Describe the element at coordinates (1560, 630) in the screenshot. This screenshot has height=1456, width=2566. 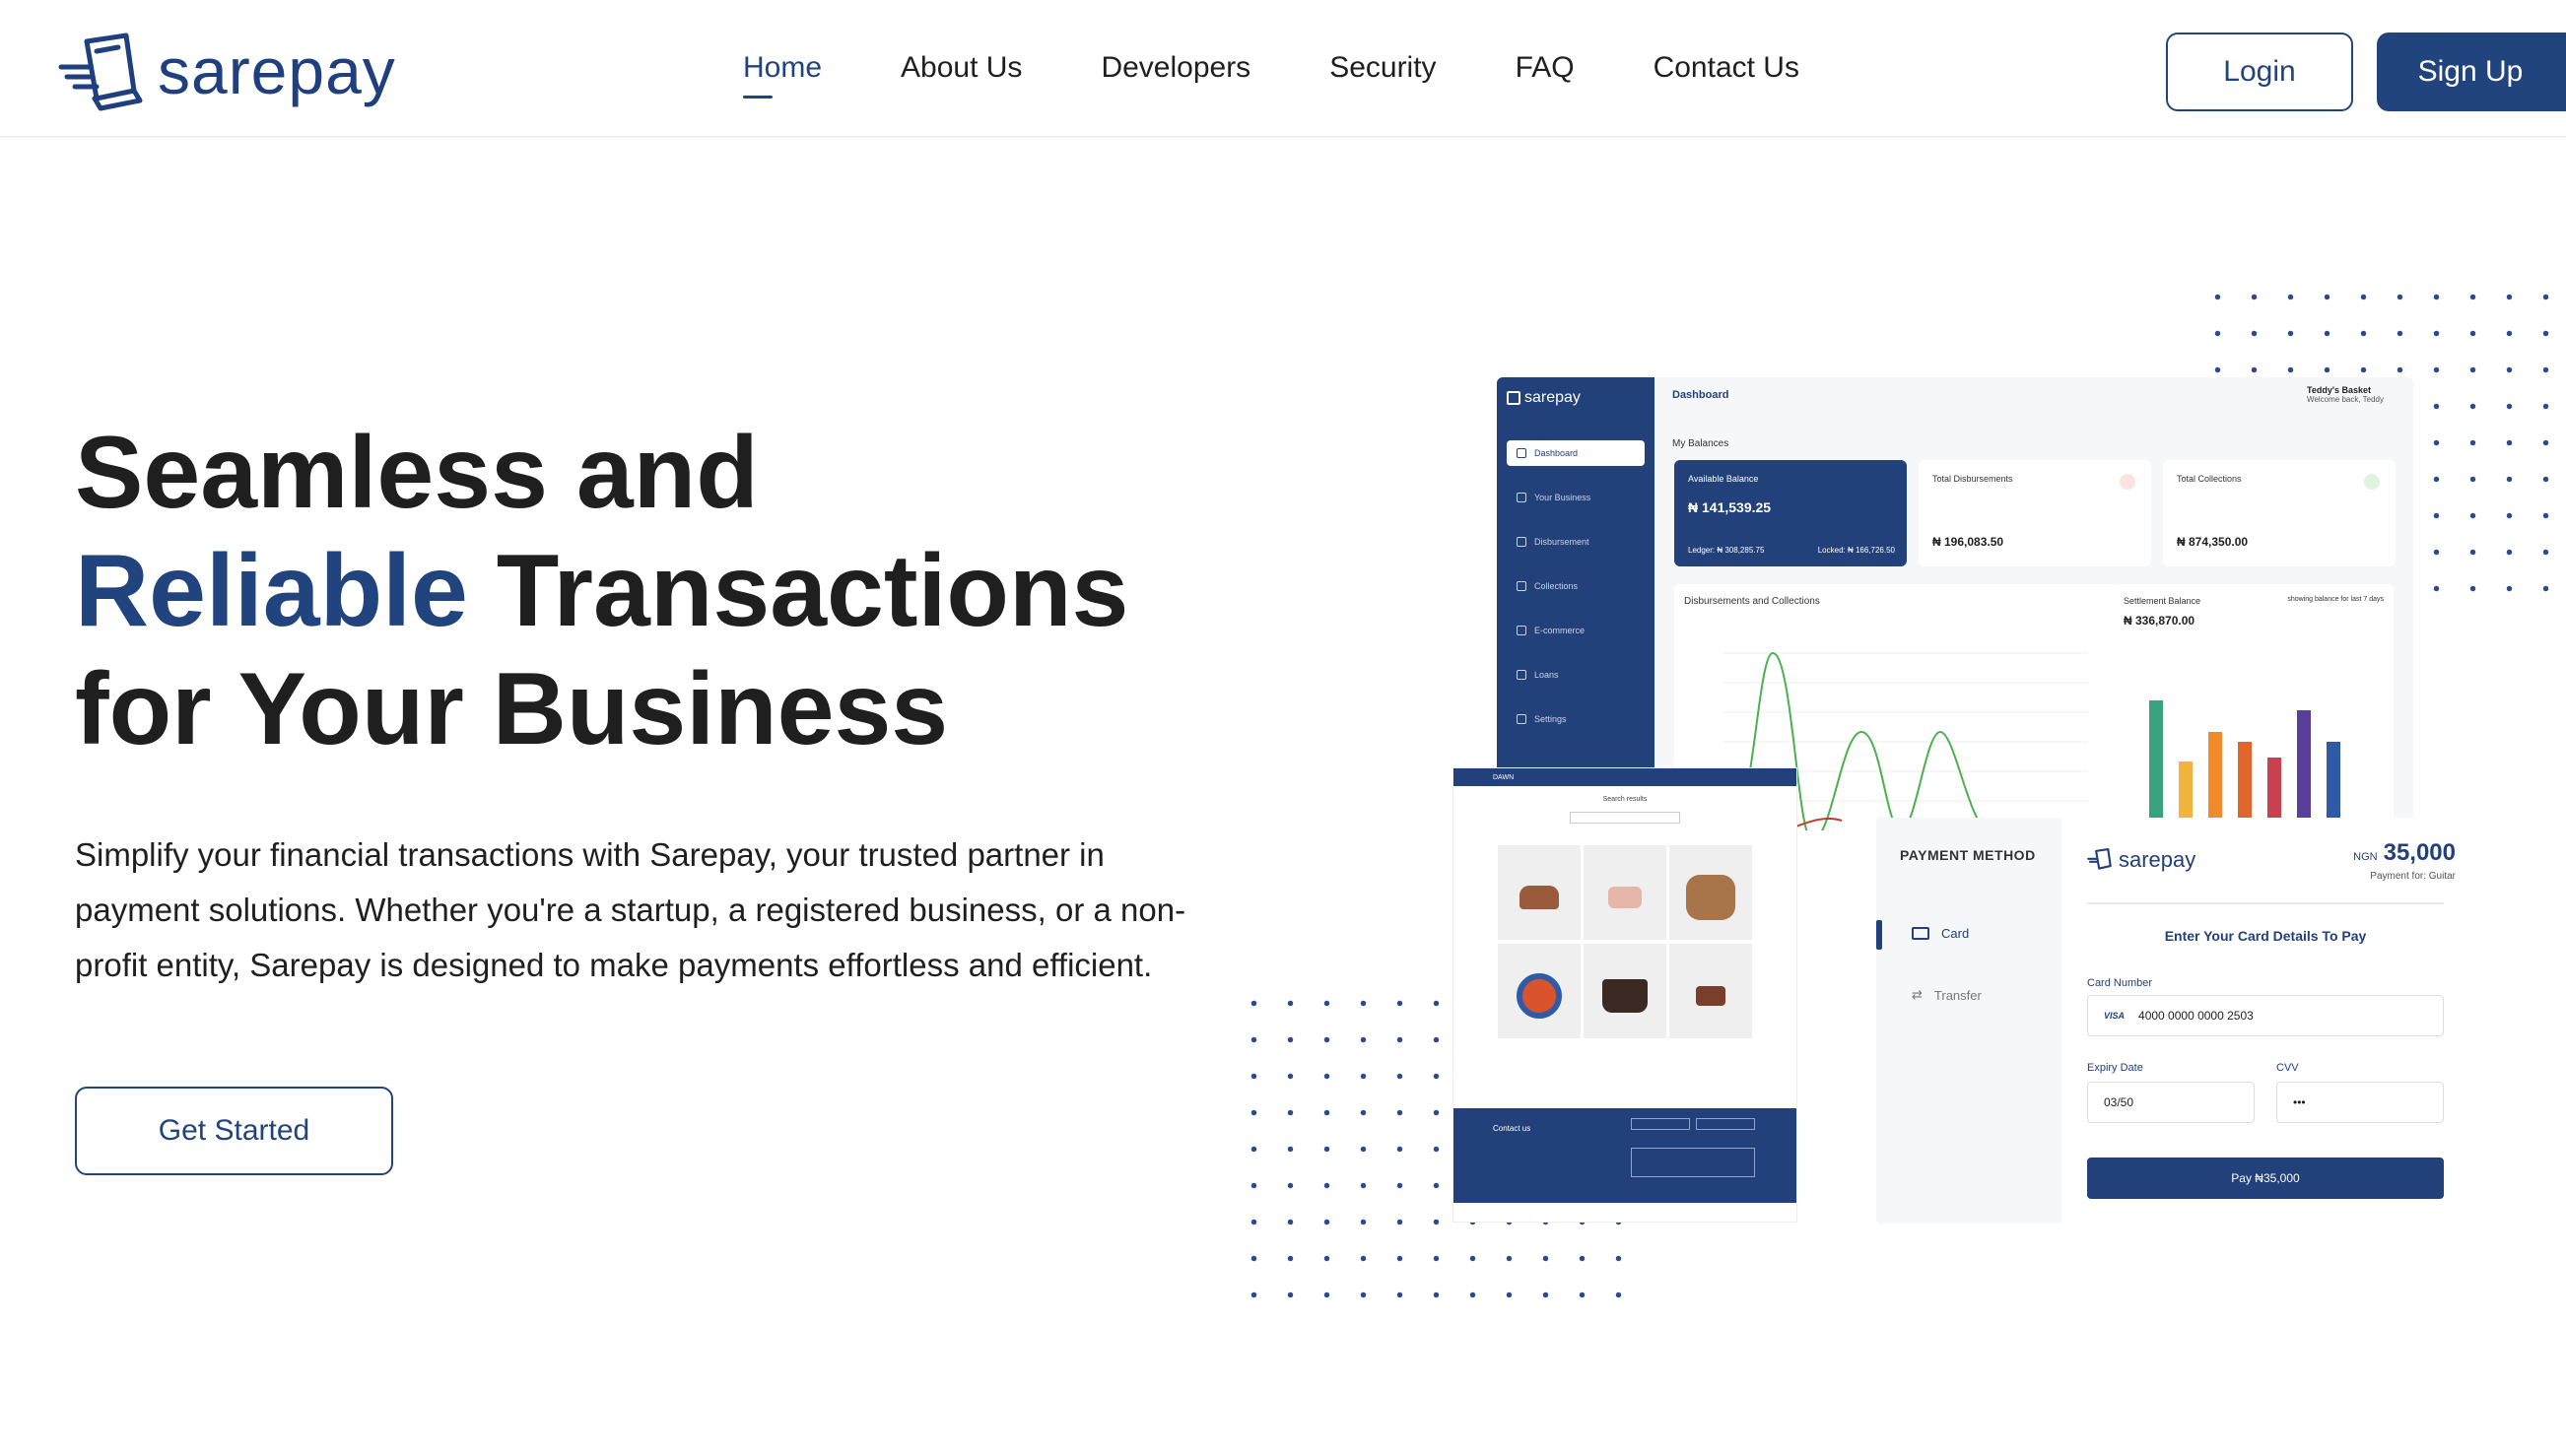
I see `sidebar-label: E-commerce` at that location.